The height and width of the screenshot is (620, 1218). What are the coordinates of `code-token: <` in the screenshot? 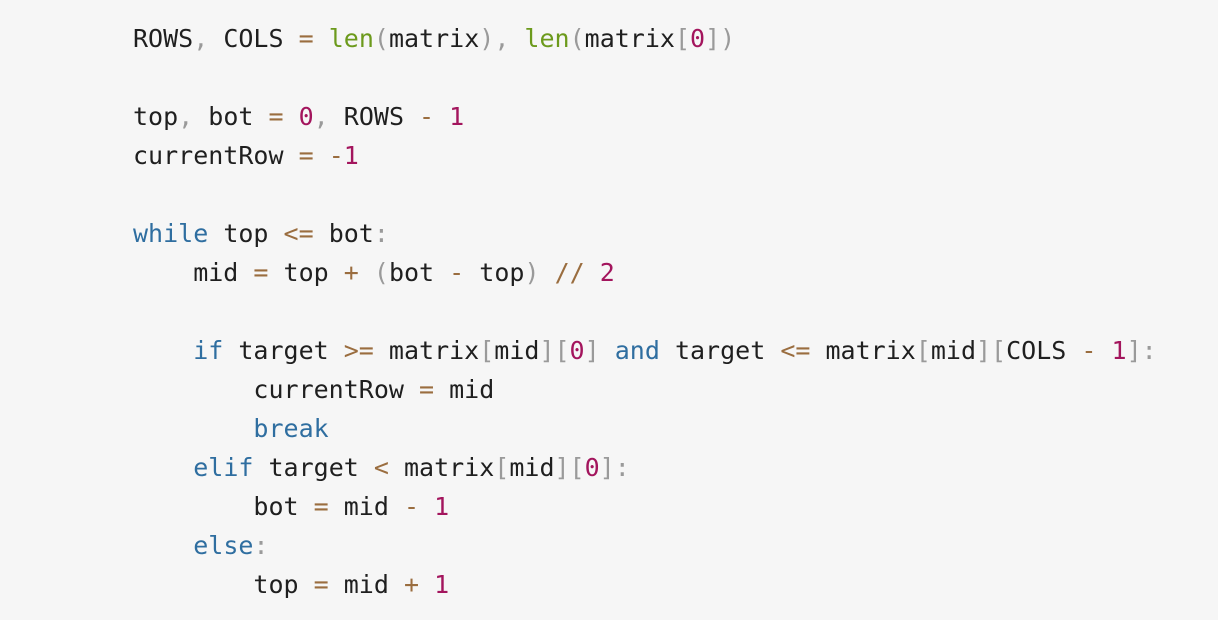 It's located at (381, 467).